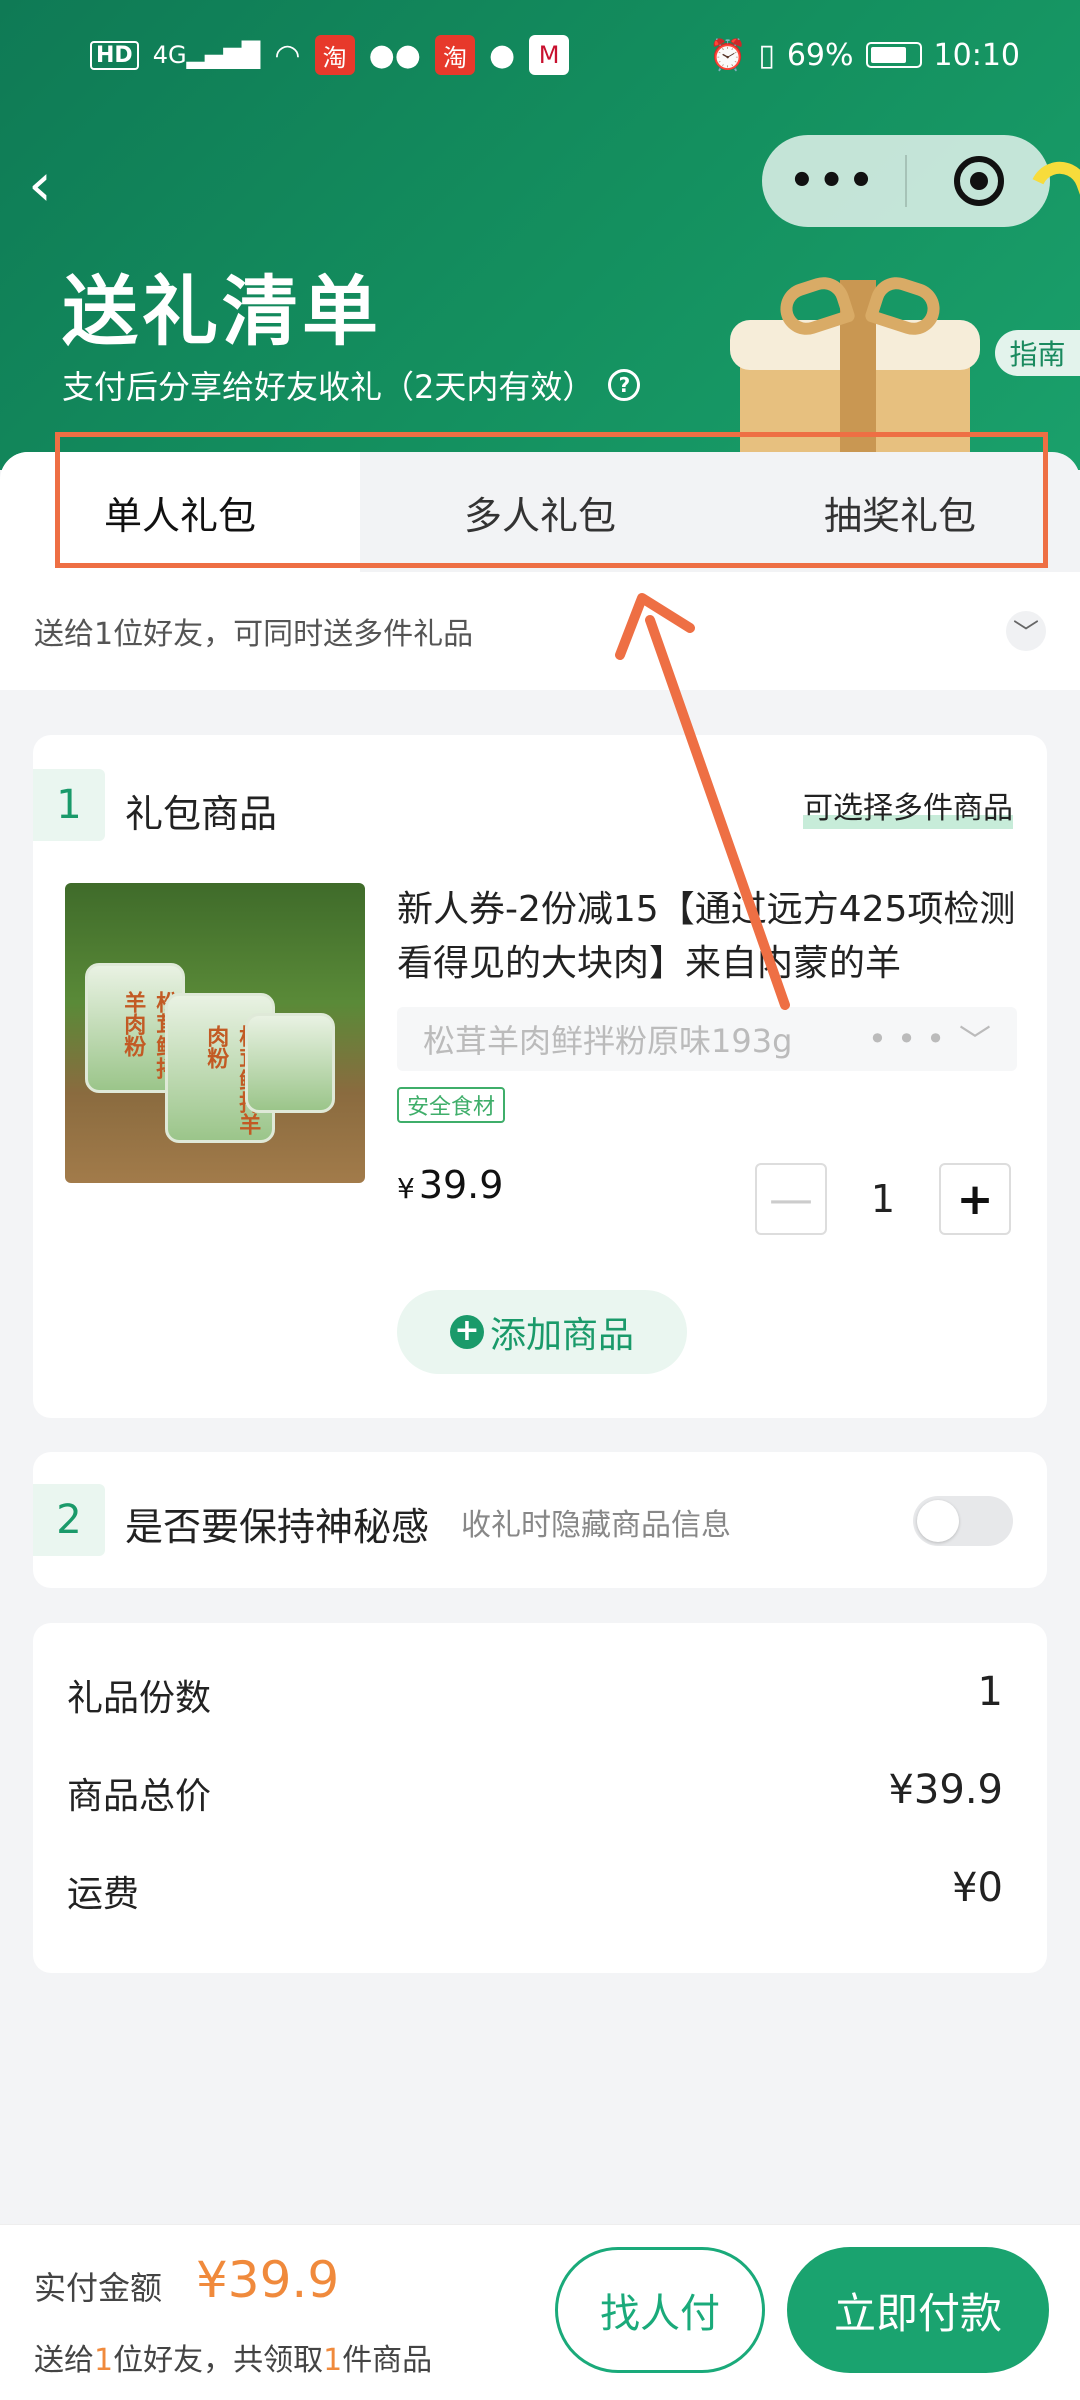  I want to click on back-icon: ‹, so click(48, 185).